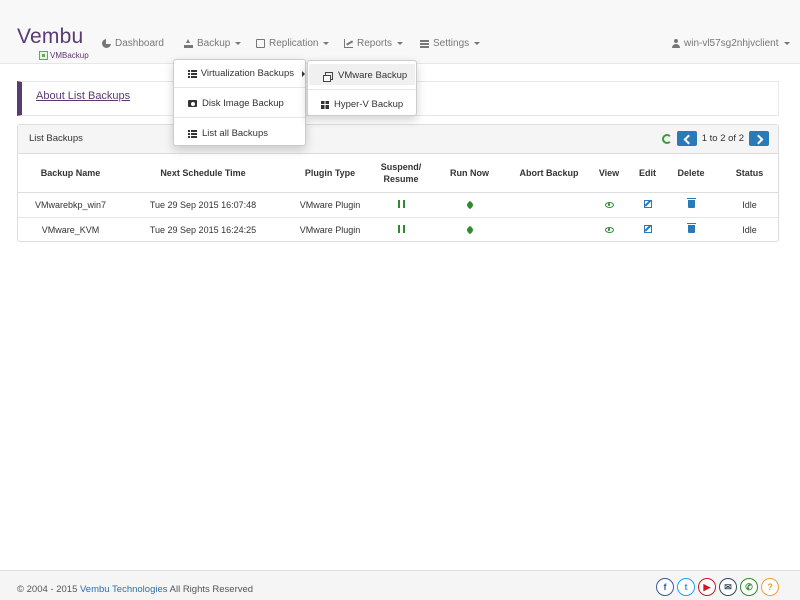 This screenshot has width=800, height=600. I want to click on col-suspend-resume: Suspend/ Resume, so click(401, 173).